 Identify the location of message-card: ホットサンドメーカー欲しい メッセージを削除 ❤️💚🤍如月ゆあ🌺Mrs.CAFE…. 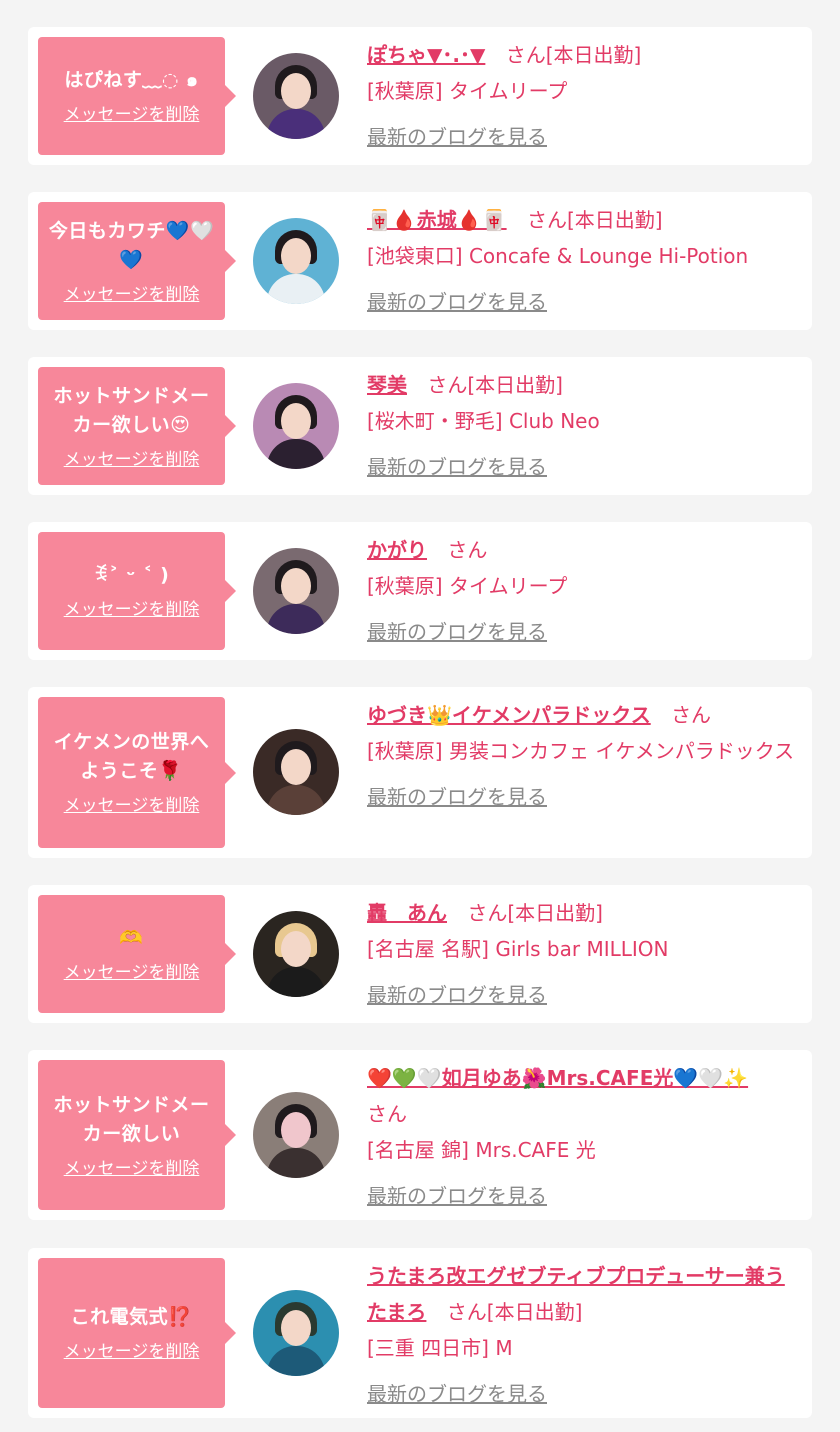
(420, 1135).